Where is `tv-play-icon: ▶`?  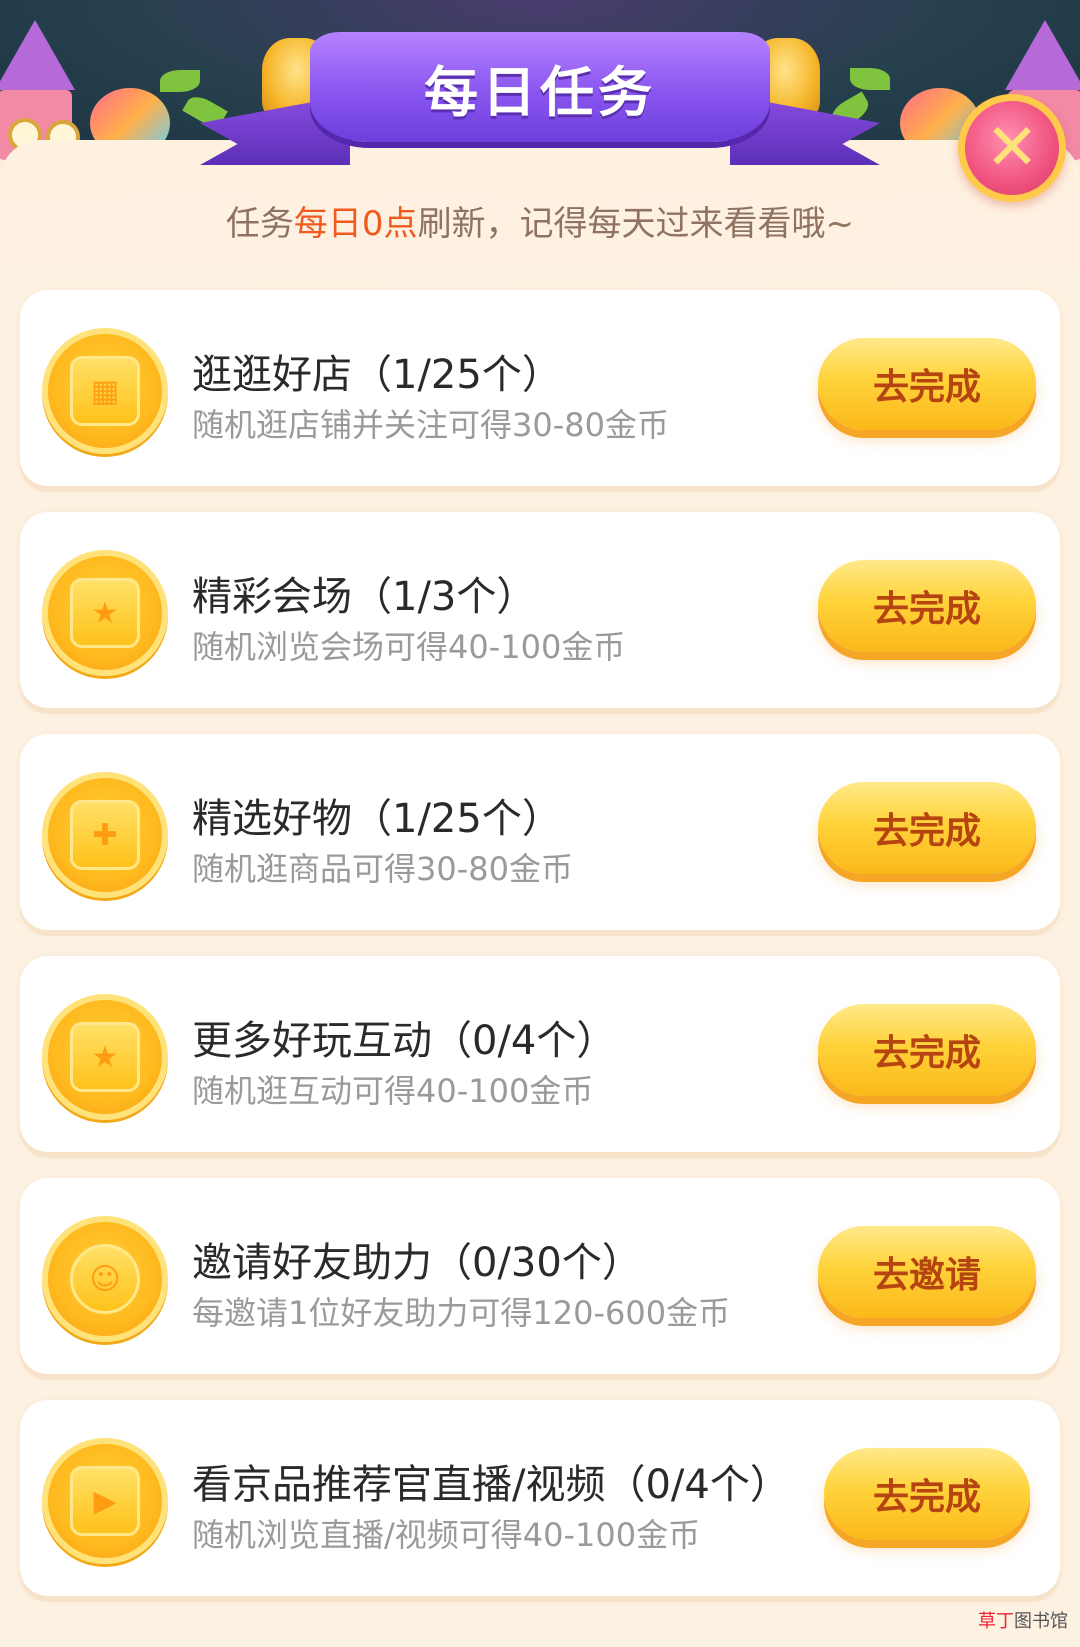 tv-play-icon: ▶ is located at coordinates (105, 1501).